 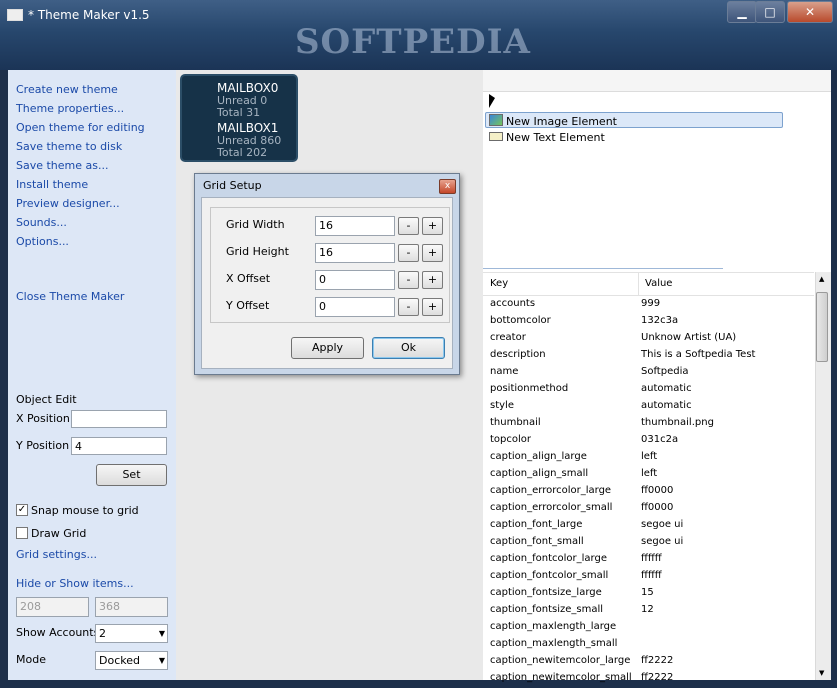 What do you see at coordinates (408, 226) in the screenshot?
I see `grid-width-decrement-button: -` at bounding box center [408, 226].